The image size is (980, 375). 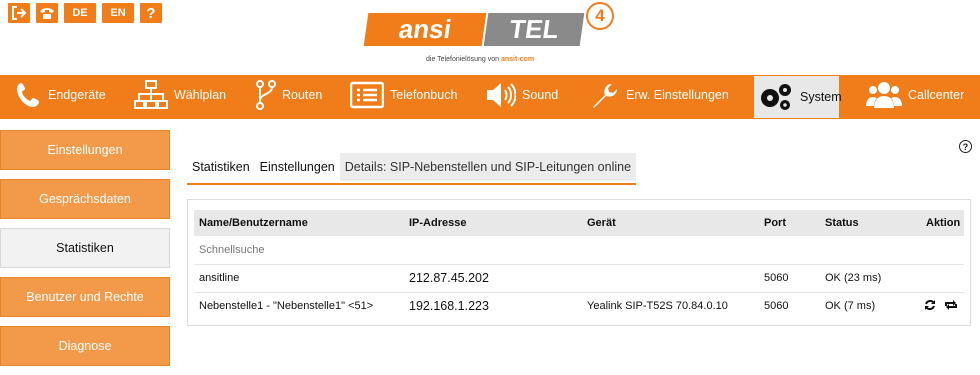 I want to click on col-name: Name/Benutzername, so click(x=253, y=223).